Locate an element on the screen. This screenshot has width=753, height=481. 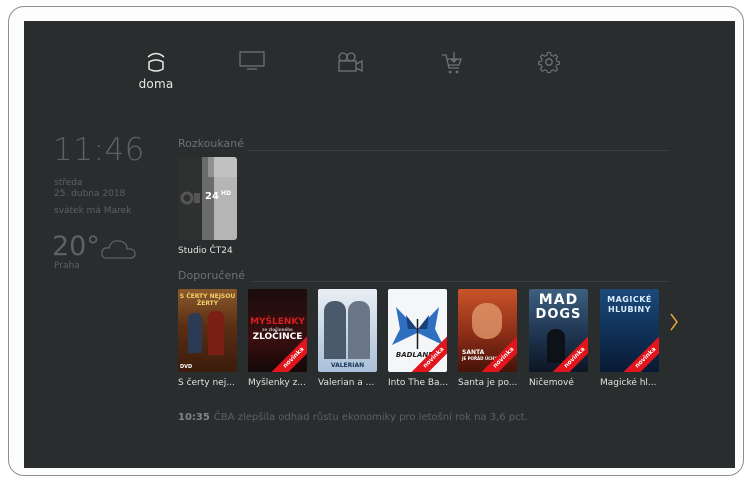
nav-home: doma is located at coordinates (156, 71).